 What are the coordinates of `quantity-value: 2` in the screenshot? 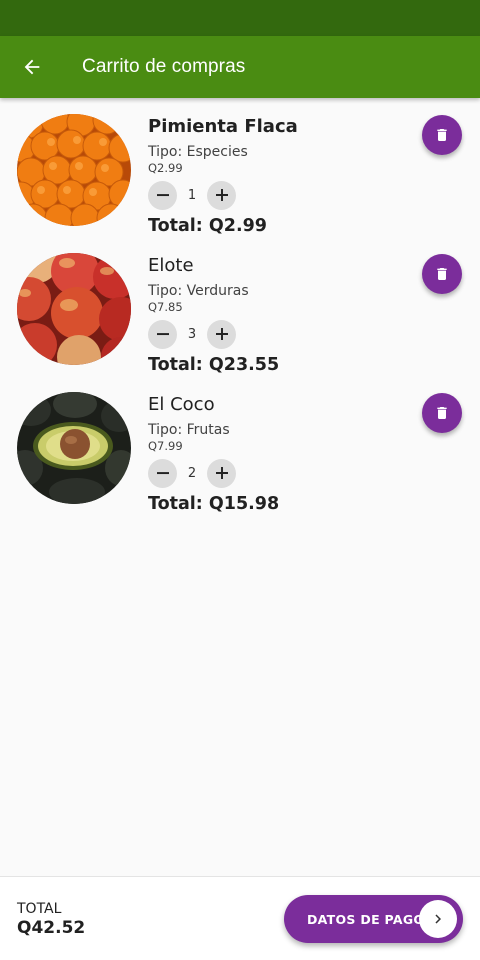 It's located at (192, 473).